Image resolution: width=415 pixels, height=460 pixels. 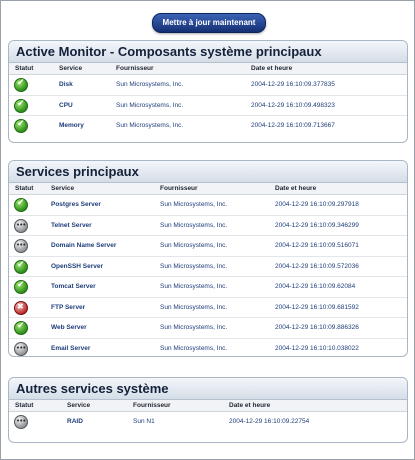 What do you see at coordinates (317, 204) in the screenshot?
I see `timestamp: 2004-12-29 16:10:09.297918` at bounding box center [317, 204].